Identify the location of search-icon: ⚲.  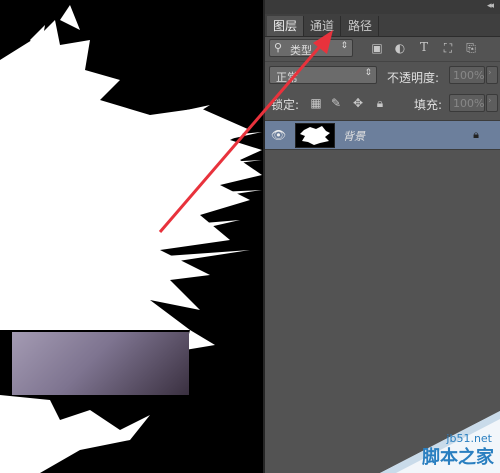
(278, 47).